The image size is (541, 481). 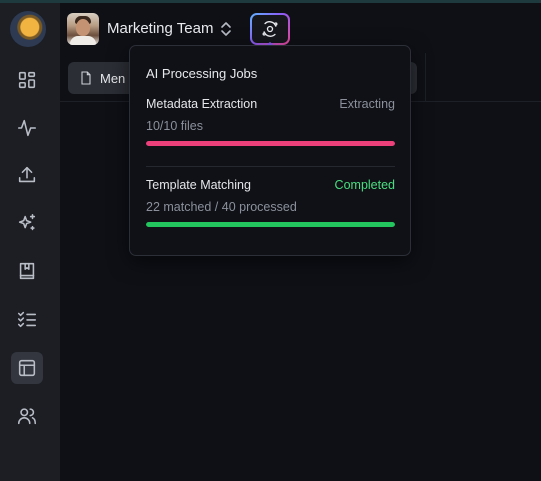 What do you see at coordinates (27, 80) in the screenshot?
I see `dashboard-grid-icon` at bounding box center [27, 80].